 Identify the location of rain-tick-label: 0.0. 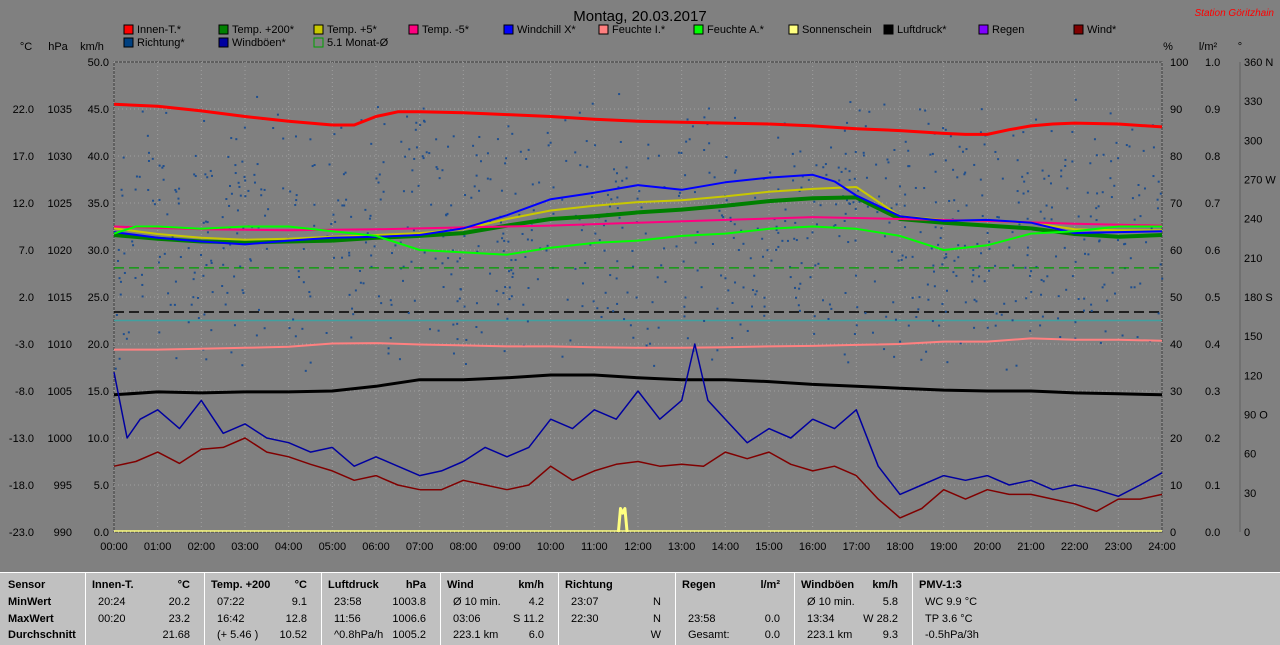
(1212, 533).